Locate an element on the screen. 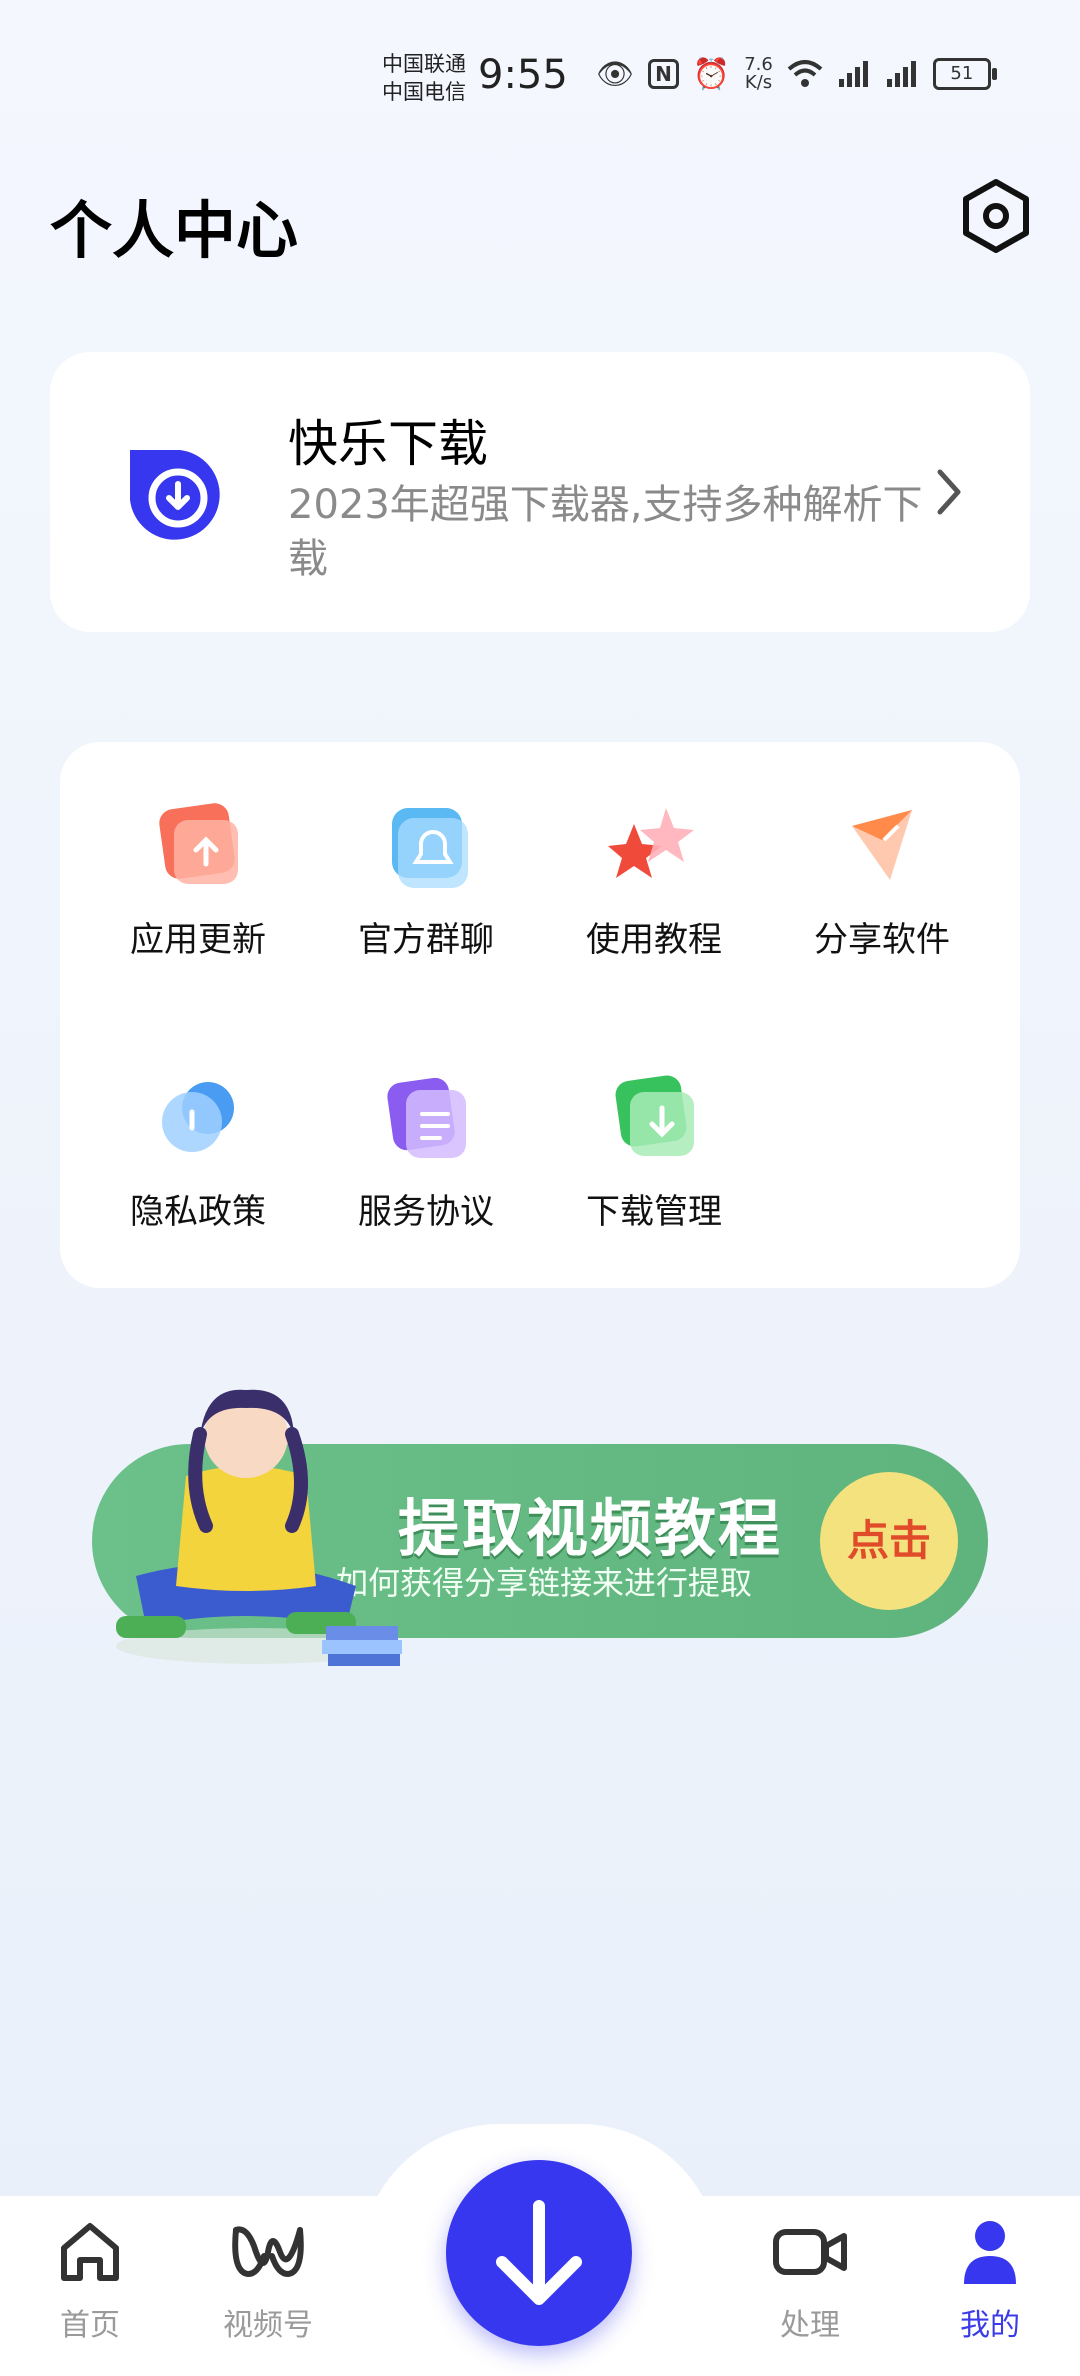 The image size is (1080, 2376). grid-label: 使用教程 is located at coordinates (654, 940).